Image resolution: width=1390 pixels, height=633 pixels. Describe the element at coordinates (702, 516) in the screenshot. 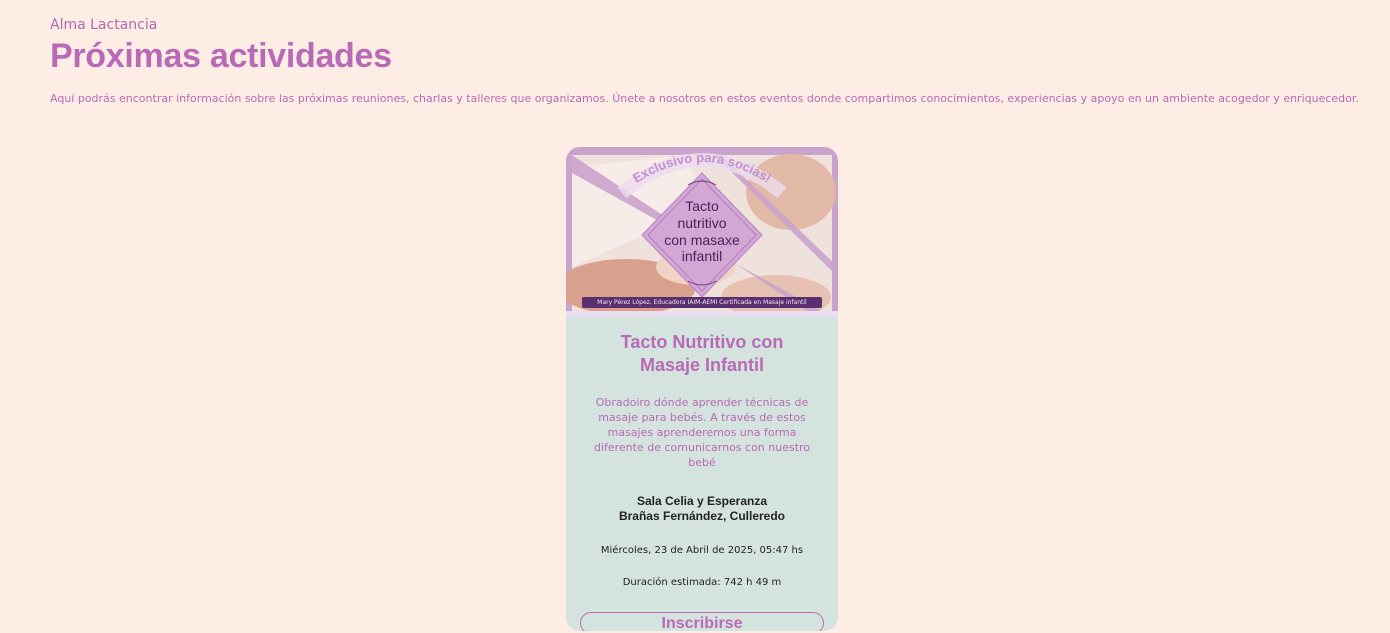

I see `event-location-line-2: Brañas Fernández, Culleredo` at that location.